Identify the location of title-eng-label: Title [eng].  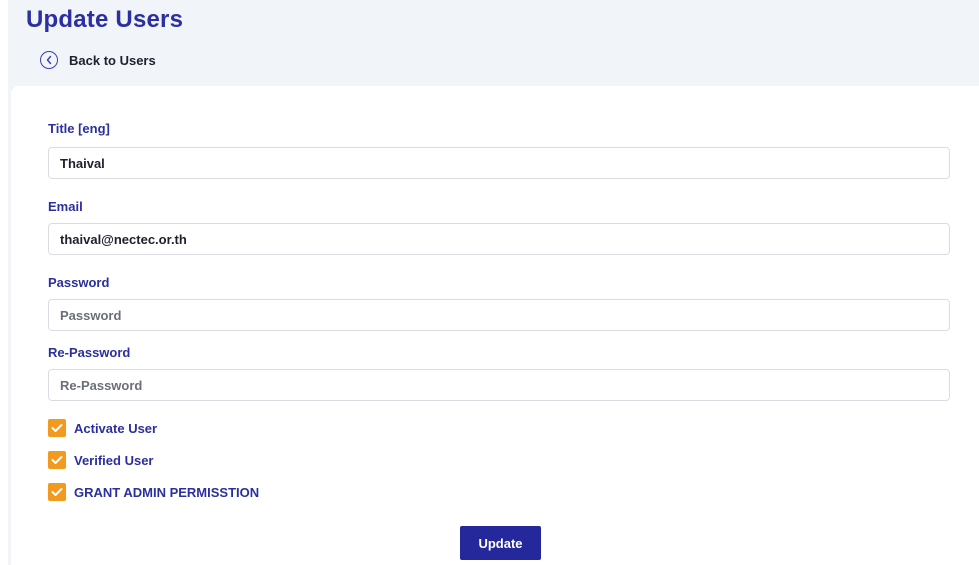
(79, 128).